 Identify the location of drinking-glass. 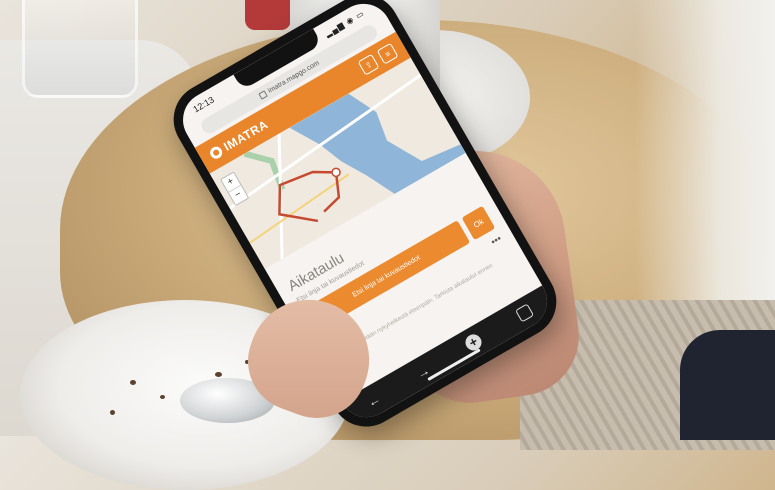
(80, 49).